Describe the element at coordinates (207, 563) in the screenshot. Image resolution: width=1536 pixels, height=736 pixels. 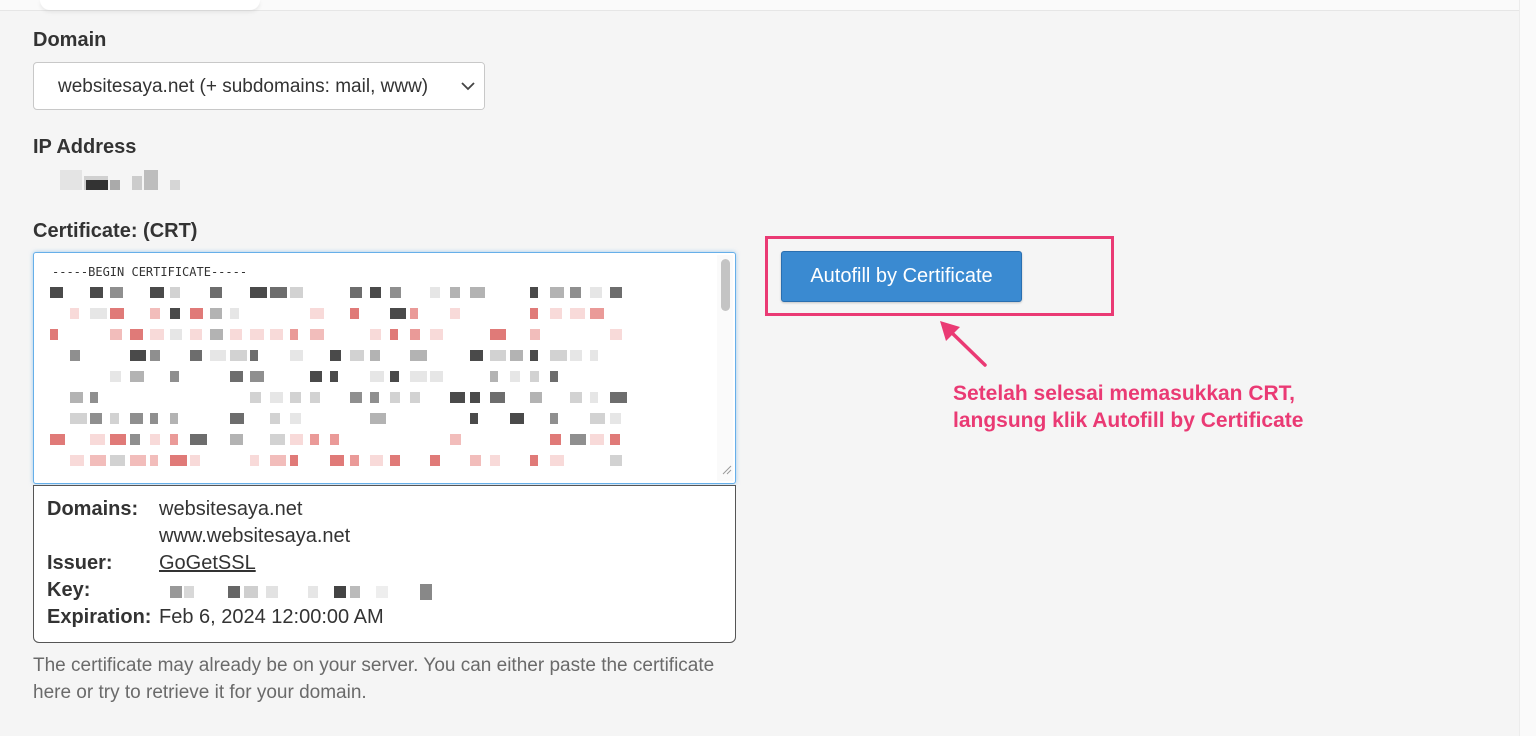
I see `issuer-link: GoGetSSL` at that location.